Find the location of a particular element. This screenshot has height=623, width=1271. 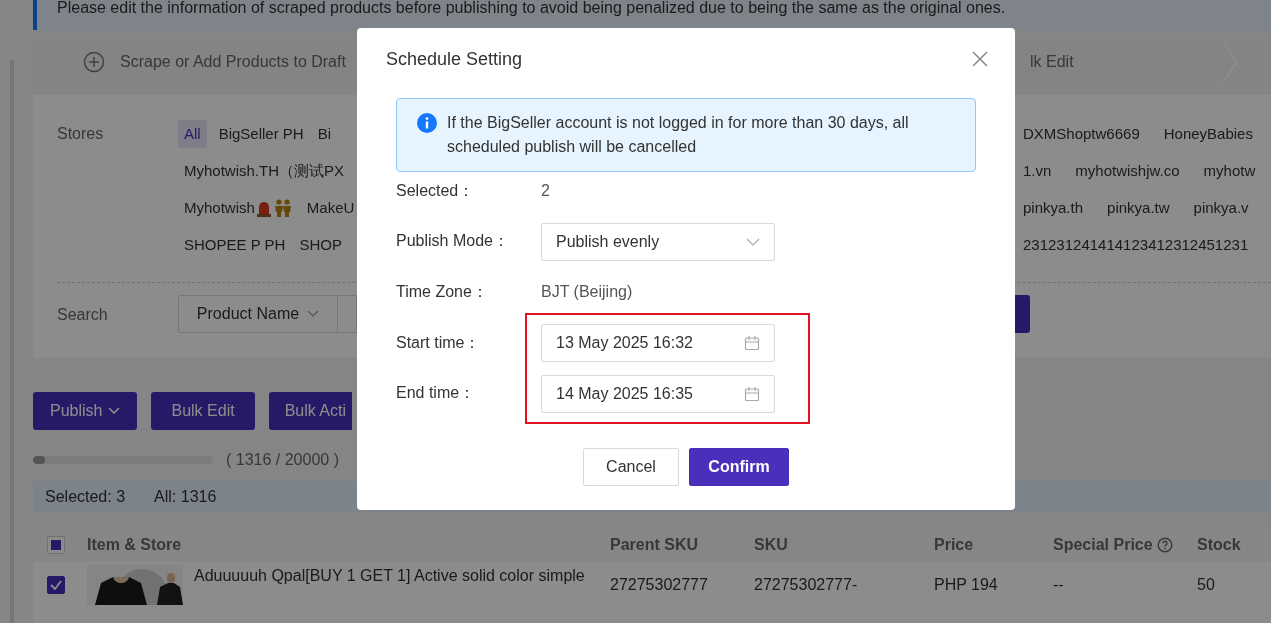

filter-label: Search is located at coordinates (83, 314).